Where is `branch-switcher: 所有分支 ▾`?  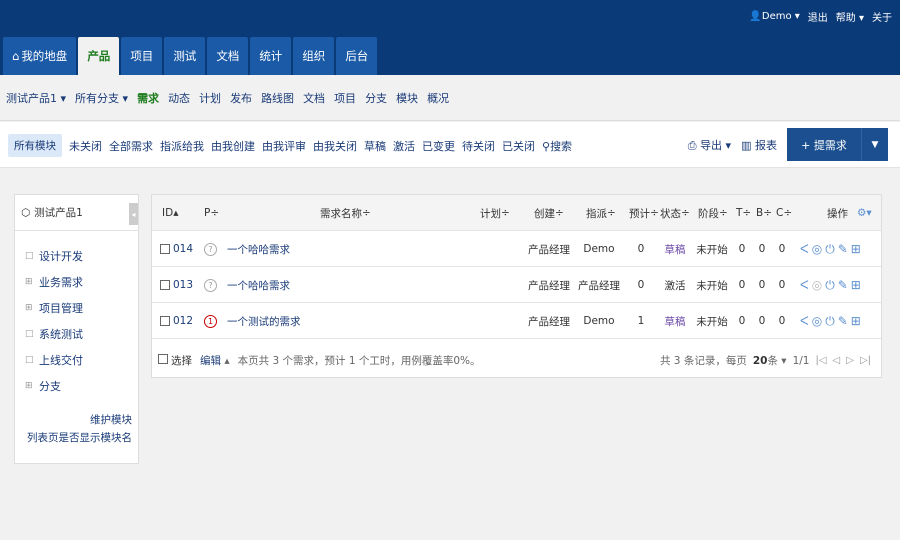
branch-switcher: 所有分支 ▾ is located at coordinates (101, 98).